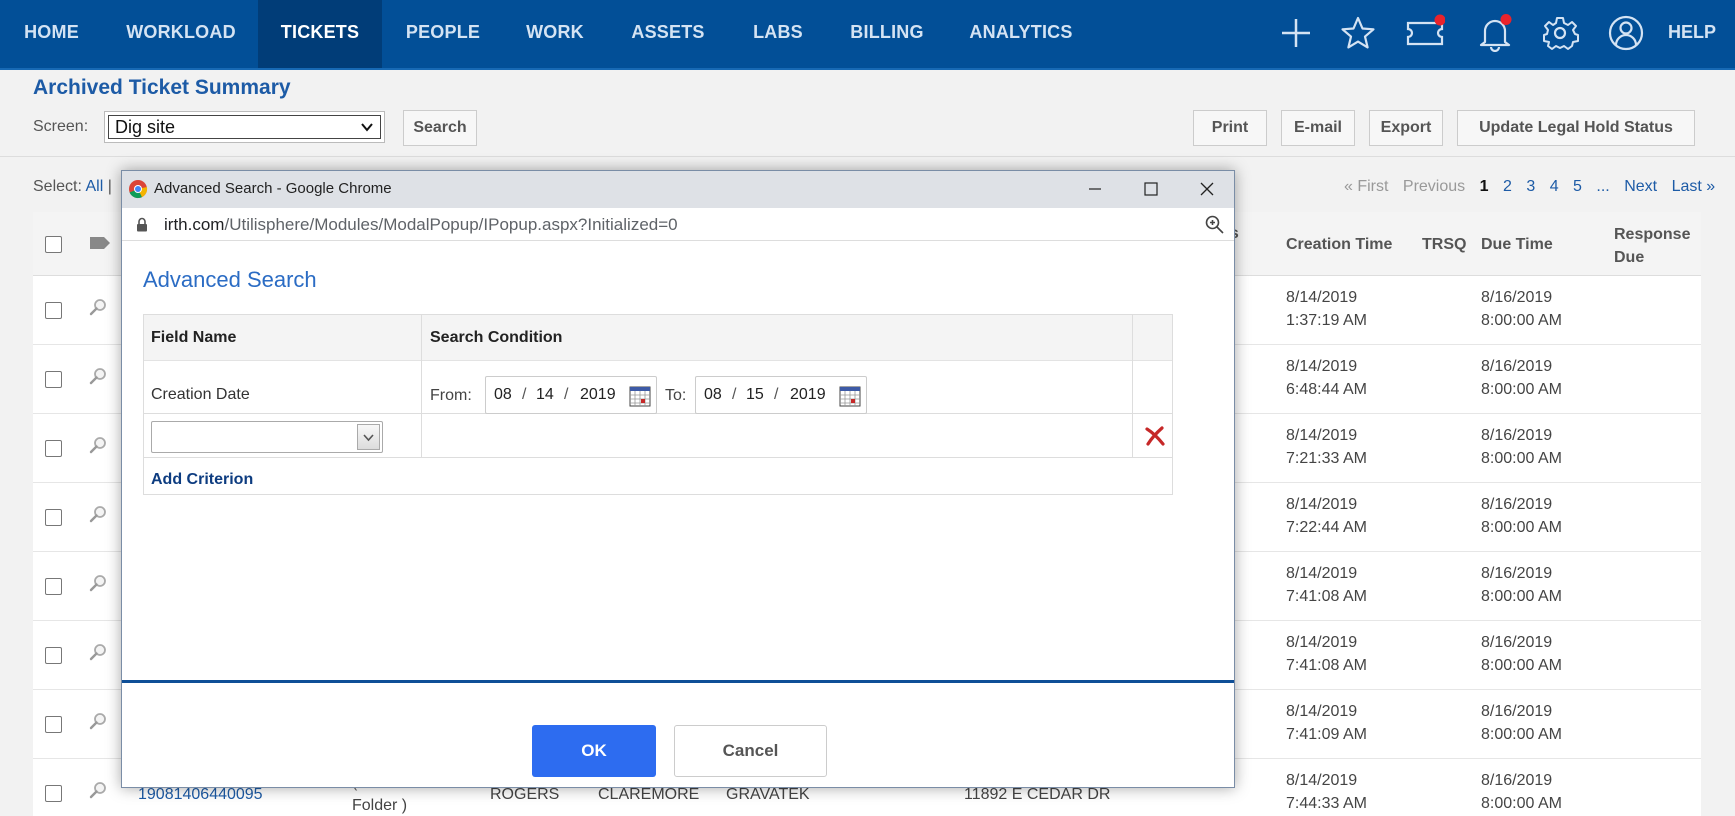 The image size is (1735, 816). Describe the element at coordinates (1021, 34) in the screenshot. I see `nav-analytics: ANALYTICS` at that location.